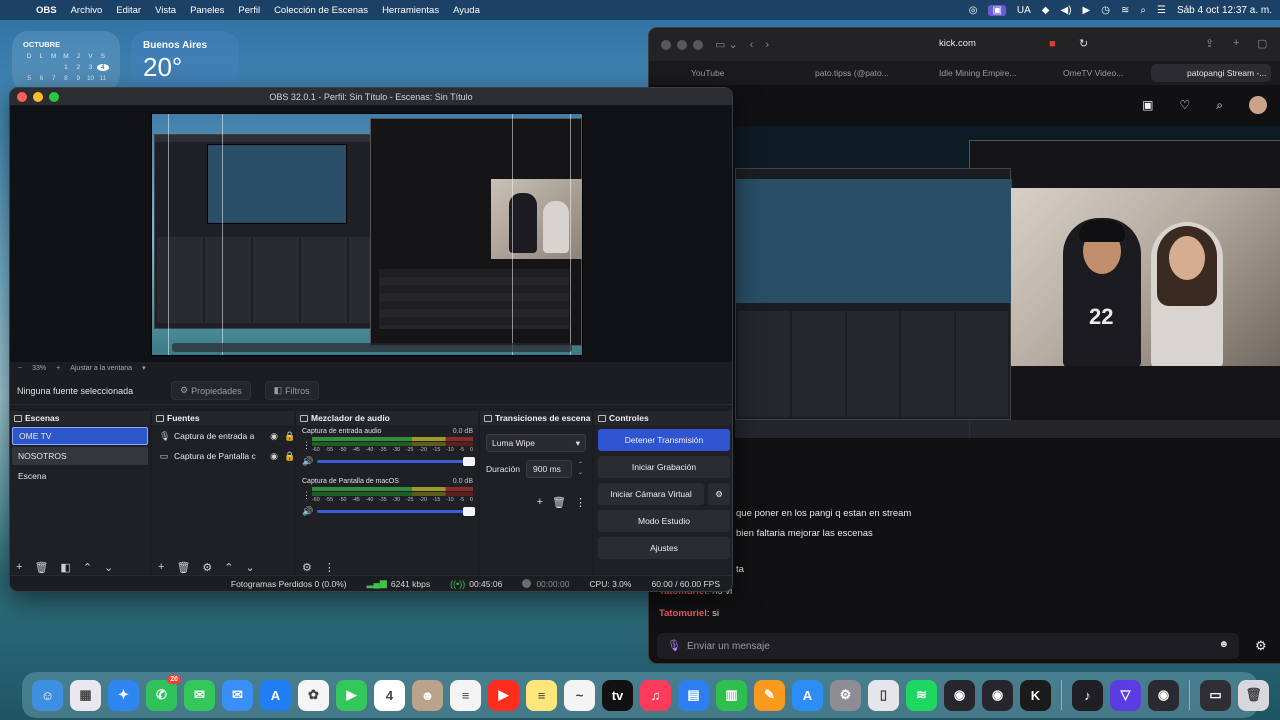  Describe the element at coordinates (144, 368) in the screenshot. I see `chevron-down-icon: ▾` at that location.